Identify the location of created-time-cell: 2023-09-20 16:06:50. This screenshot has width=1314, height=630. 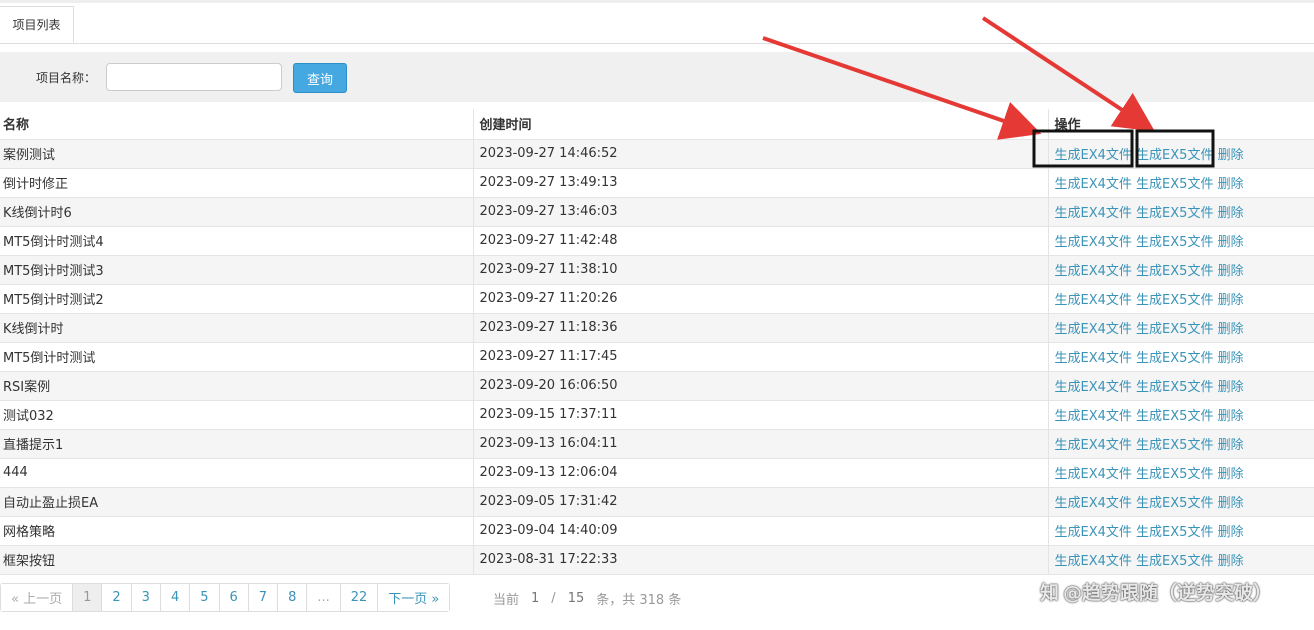
(761, 386).